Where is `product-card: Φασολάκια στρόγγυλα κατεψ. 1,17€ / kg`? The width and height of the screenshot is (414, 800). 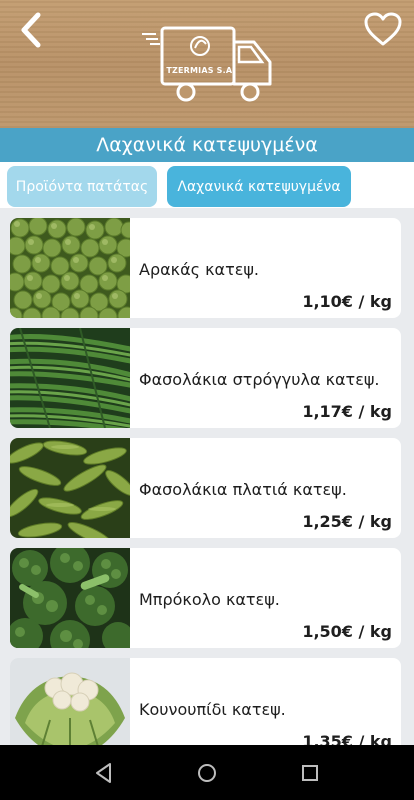 product-card: Φασολάκια στρόγγυλα κατεψ. 1,17€ / kg is located at coordinates (205, 378).